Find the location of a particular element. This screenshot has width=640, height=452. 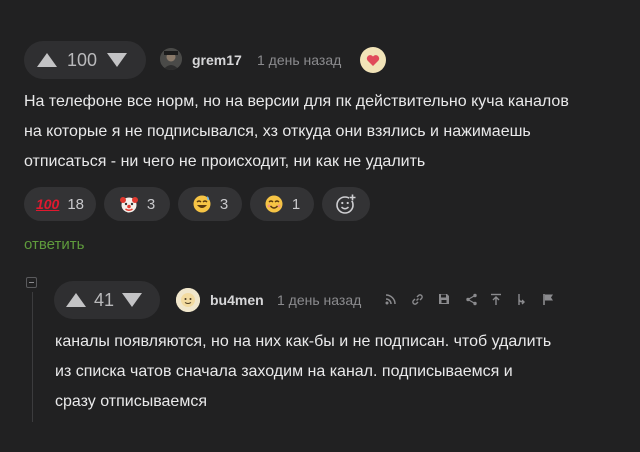

reaction-hundred-points: 100 18 is located at coordinates (60, 204).